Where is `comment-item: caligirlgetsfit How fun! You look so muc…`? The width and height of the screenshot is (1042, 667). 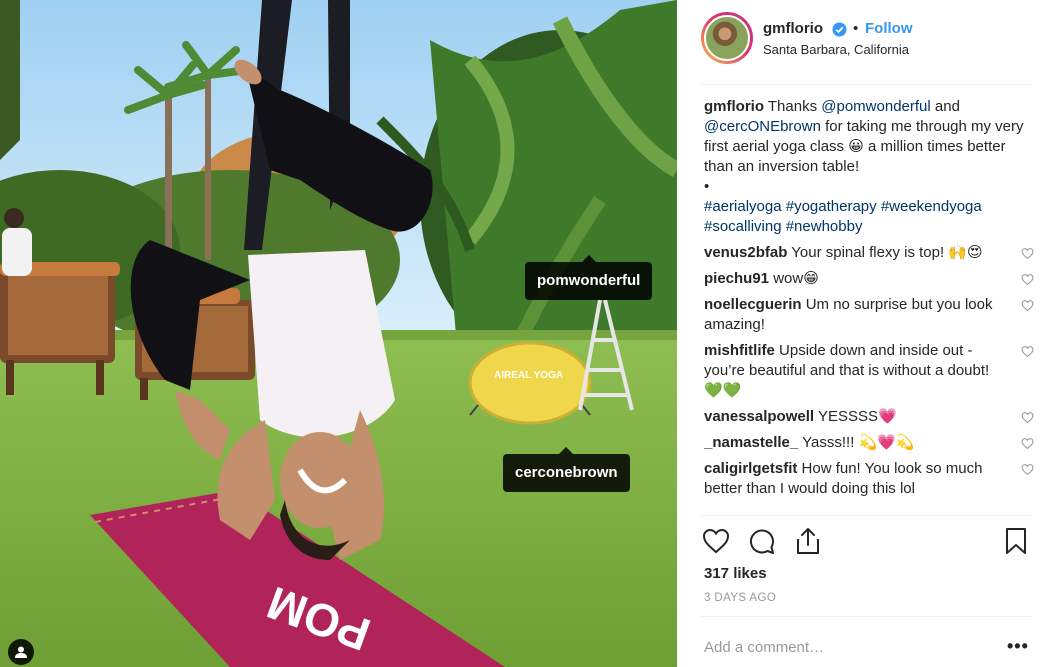
comment-item: caligirlgetsfit How fun! You look so muc… is located at coordinates (869, 479).